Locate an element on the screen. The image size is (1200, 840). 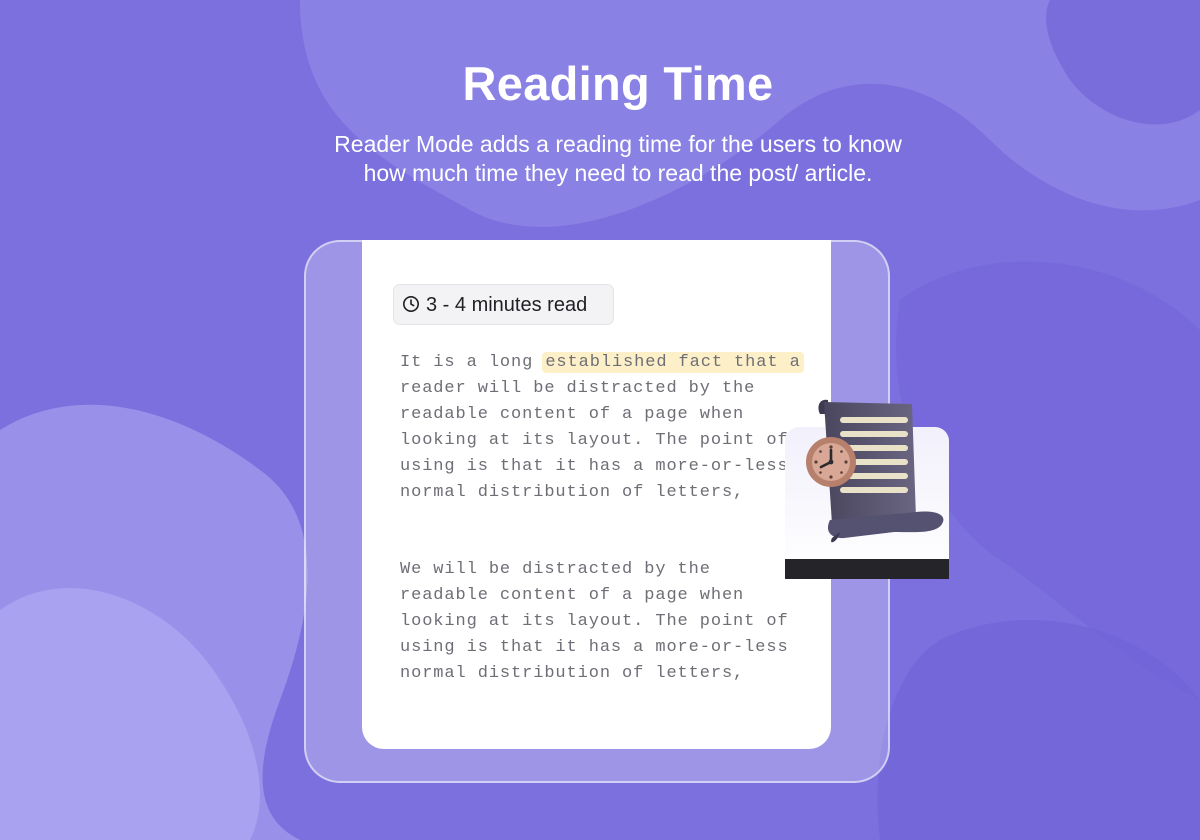
paragraph-line: It is a long established fact that a is located at coordinates (610, 363).